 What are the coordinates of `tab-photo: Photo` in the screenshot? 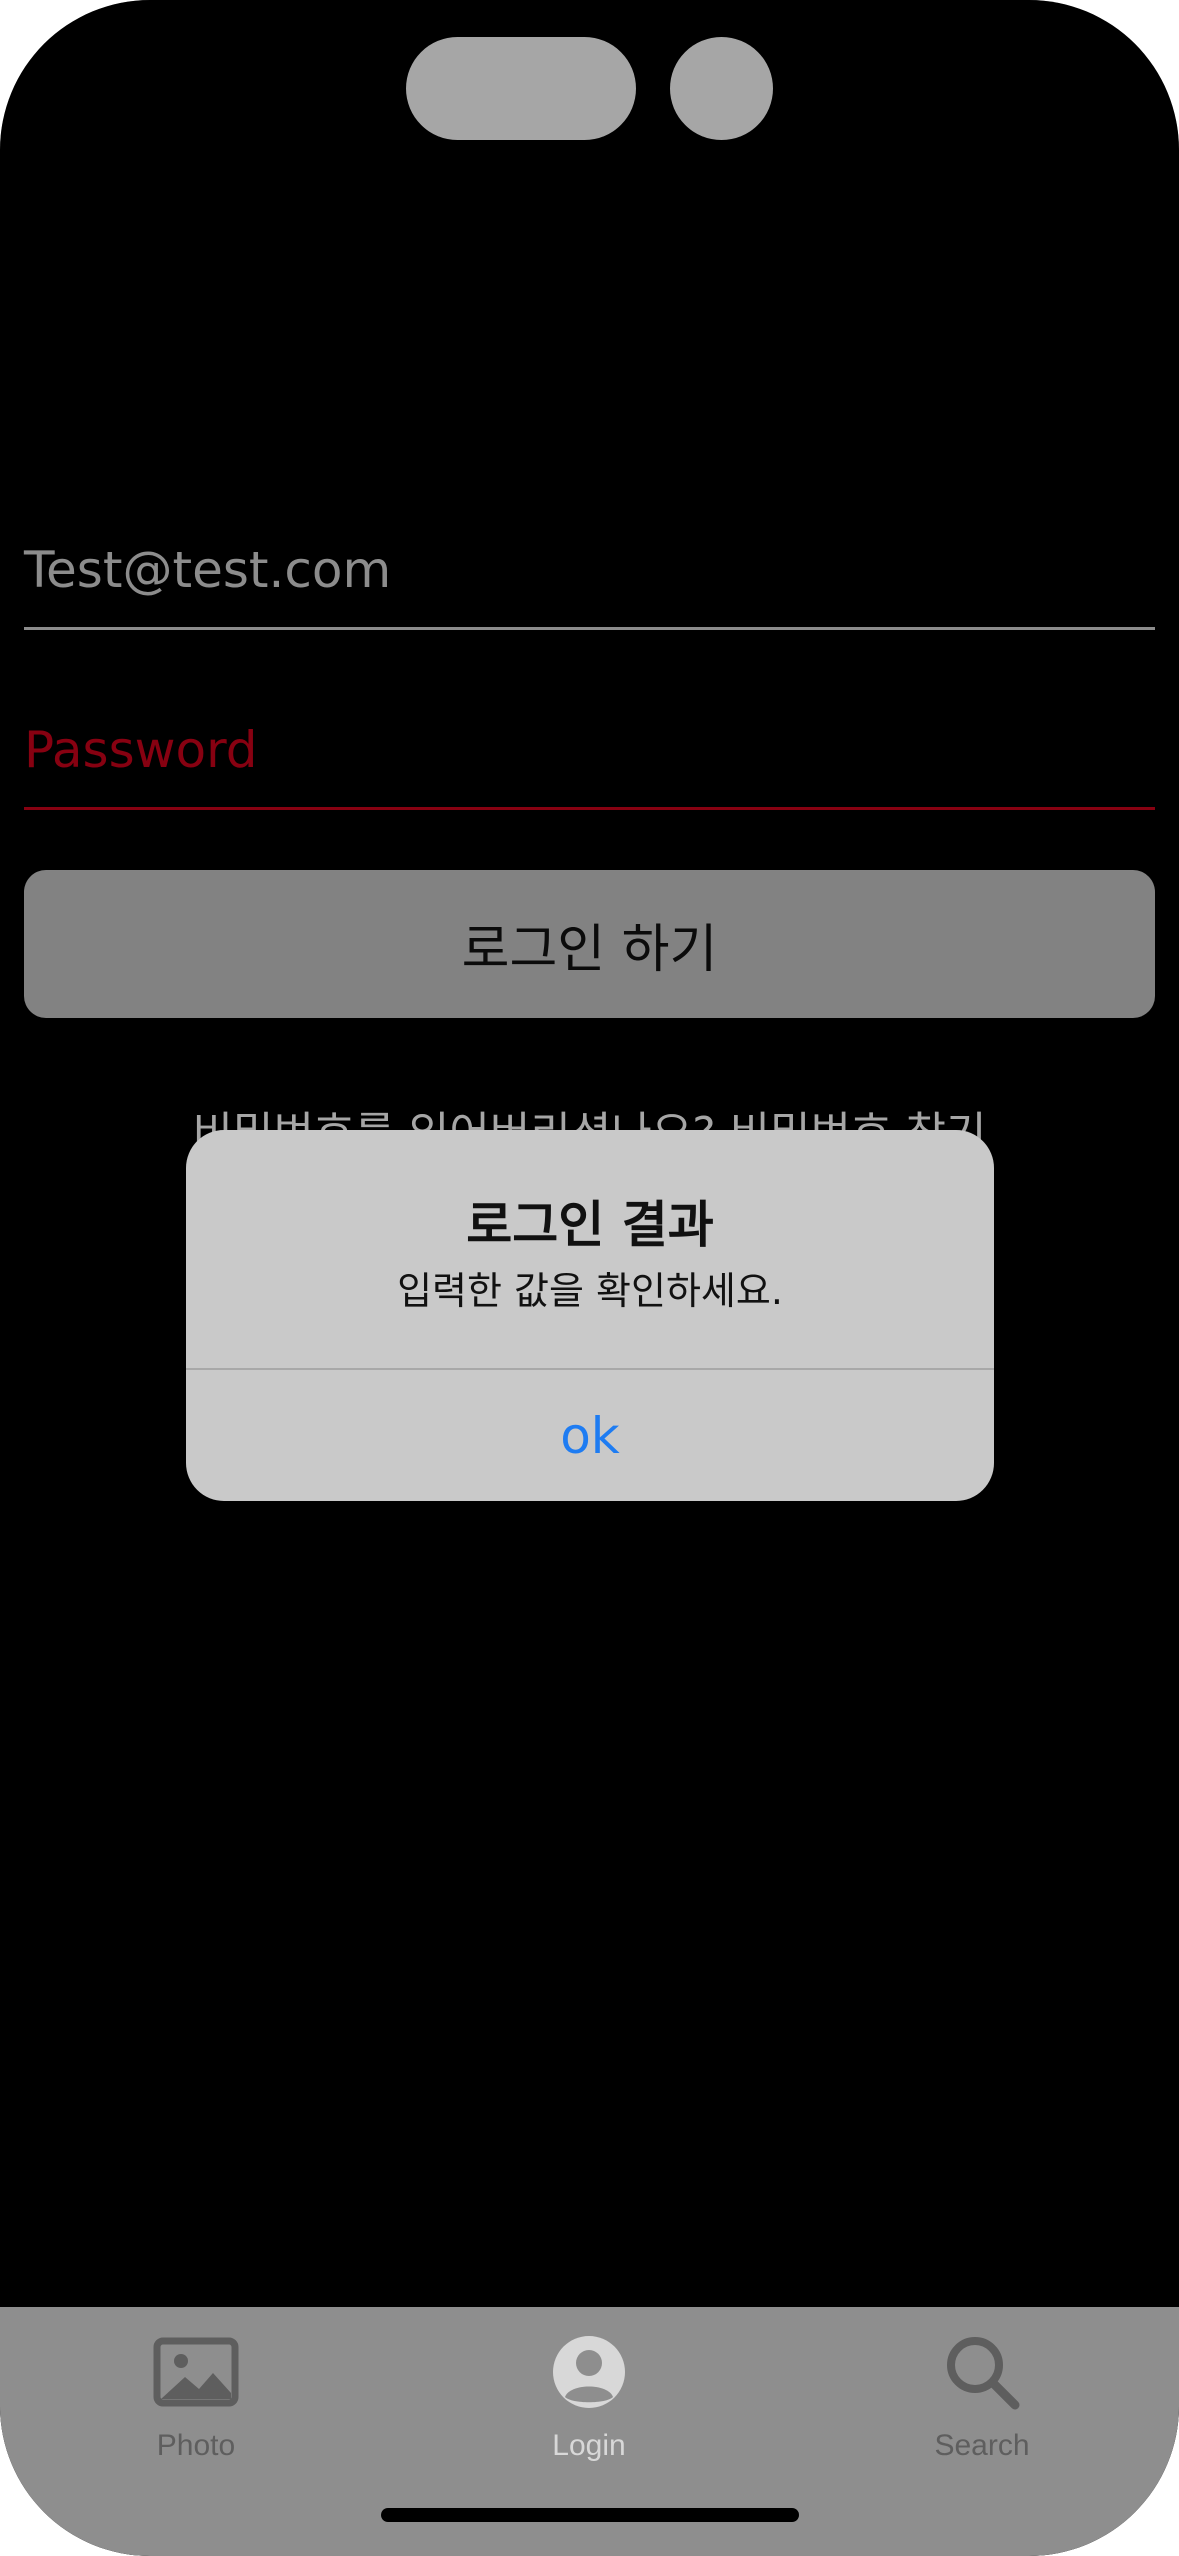 It's located at (196, 2402).